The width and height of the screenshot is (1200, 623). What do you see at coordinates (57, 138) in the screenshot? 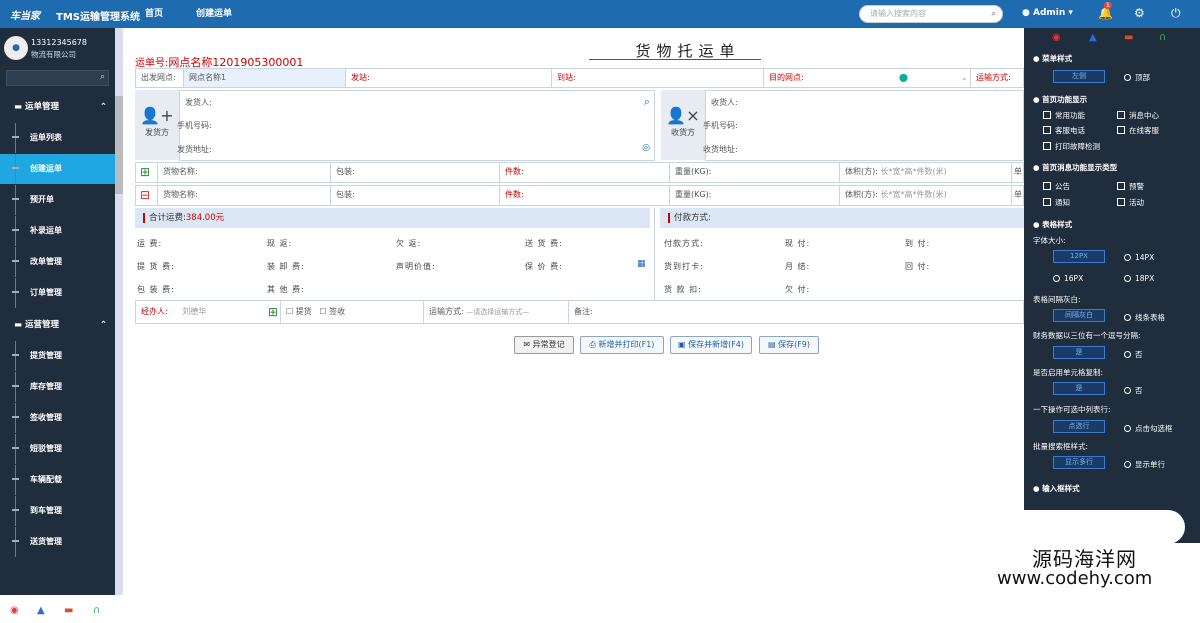
I see `sidebar-item-waybill-list: 运单列表` at bounding box center [57, 138].